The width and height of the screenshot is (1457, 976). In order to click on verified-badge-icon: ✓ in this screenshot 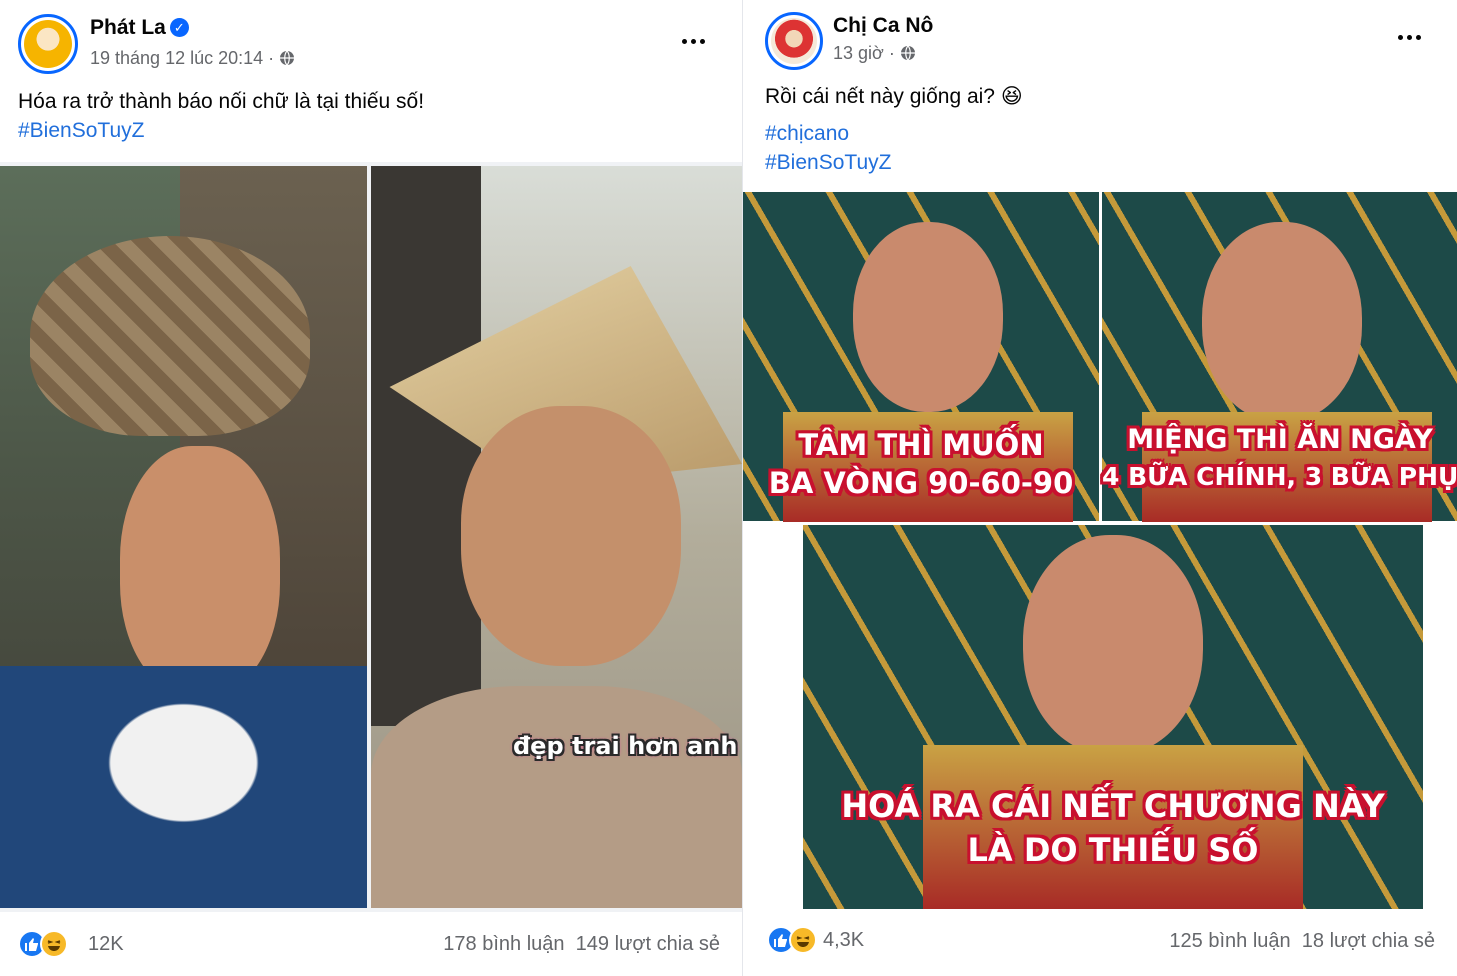, I will do `click(179, 27)`.